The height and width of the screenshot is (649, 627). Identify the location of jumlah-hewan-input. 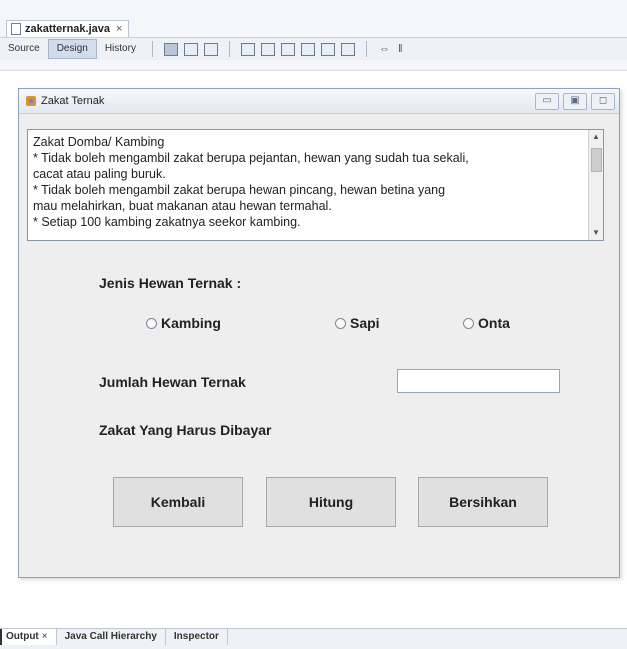
(478, 381).